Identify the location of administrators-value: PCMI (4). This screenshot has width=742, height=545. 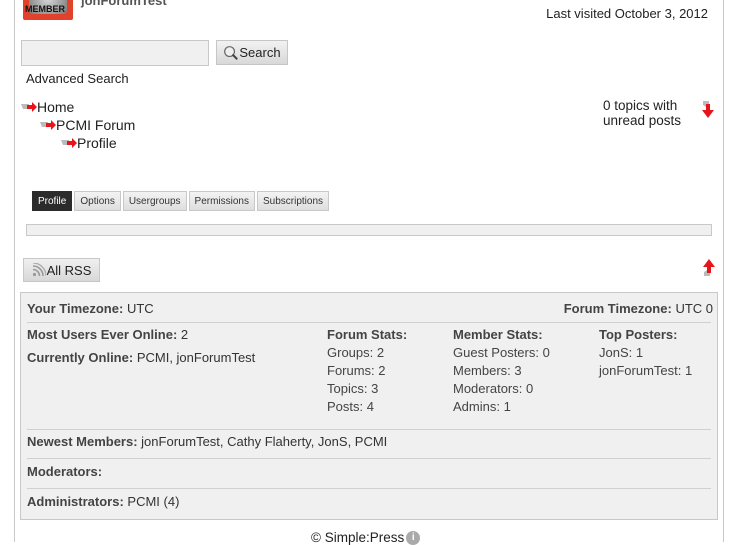
(153, 501).